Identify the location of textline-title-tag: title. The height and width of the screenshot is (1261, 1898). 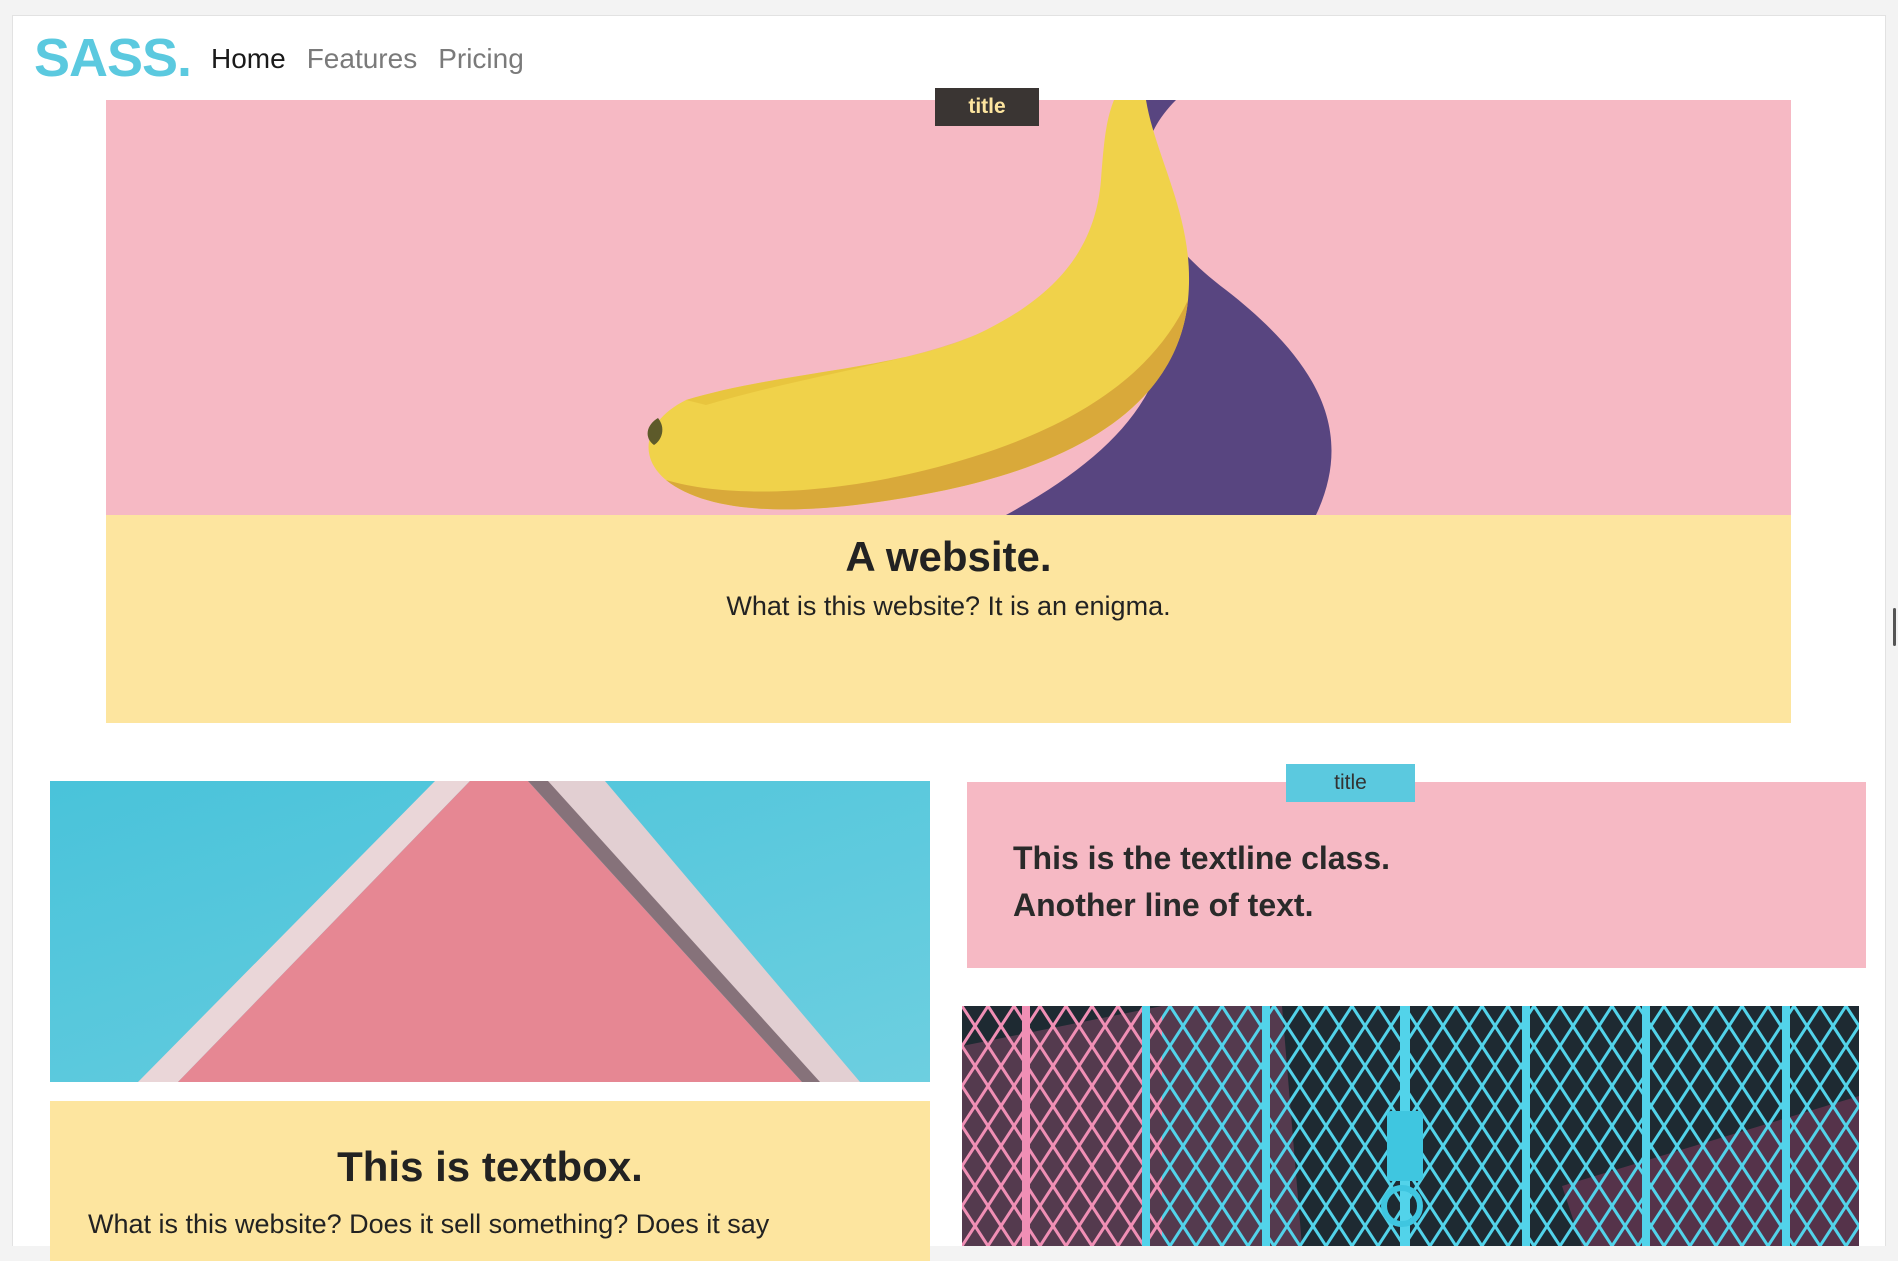
(1350, 783).